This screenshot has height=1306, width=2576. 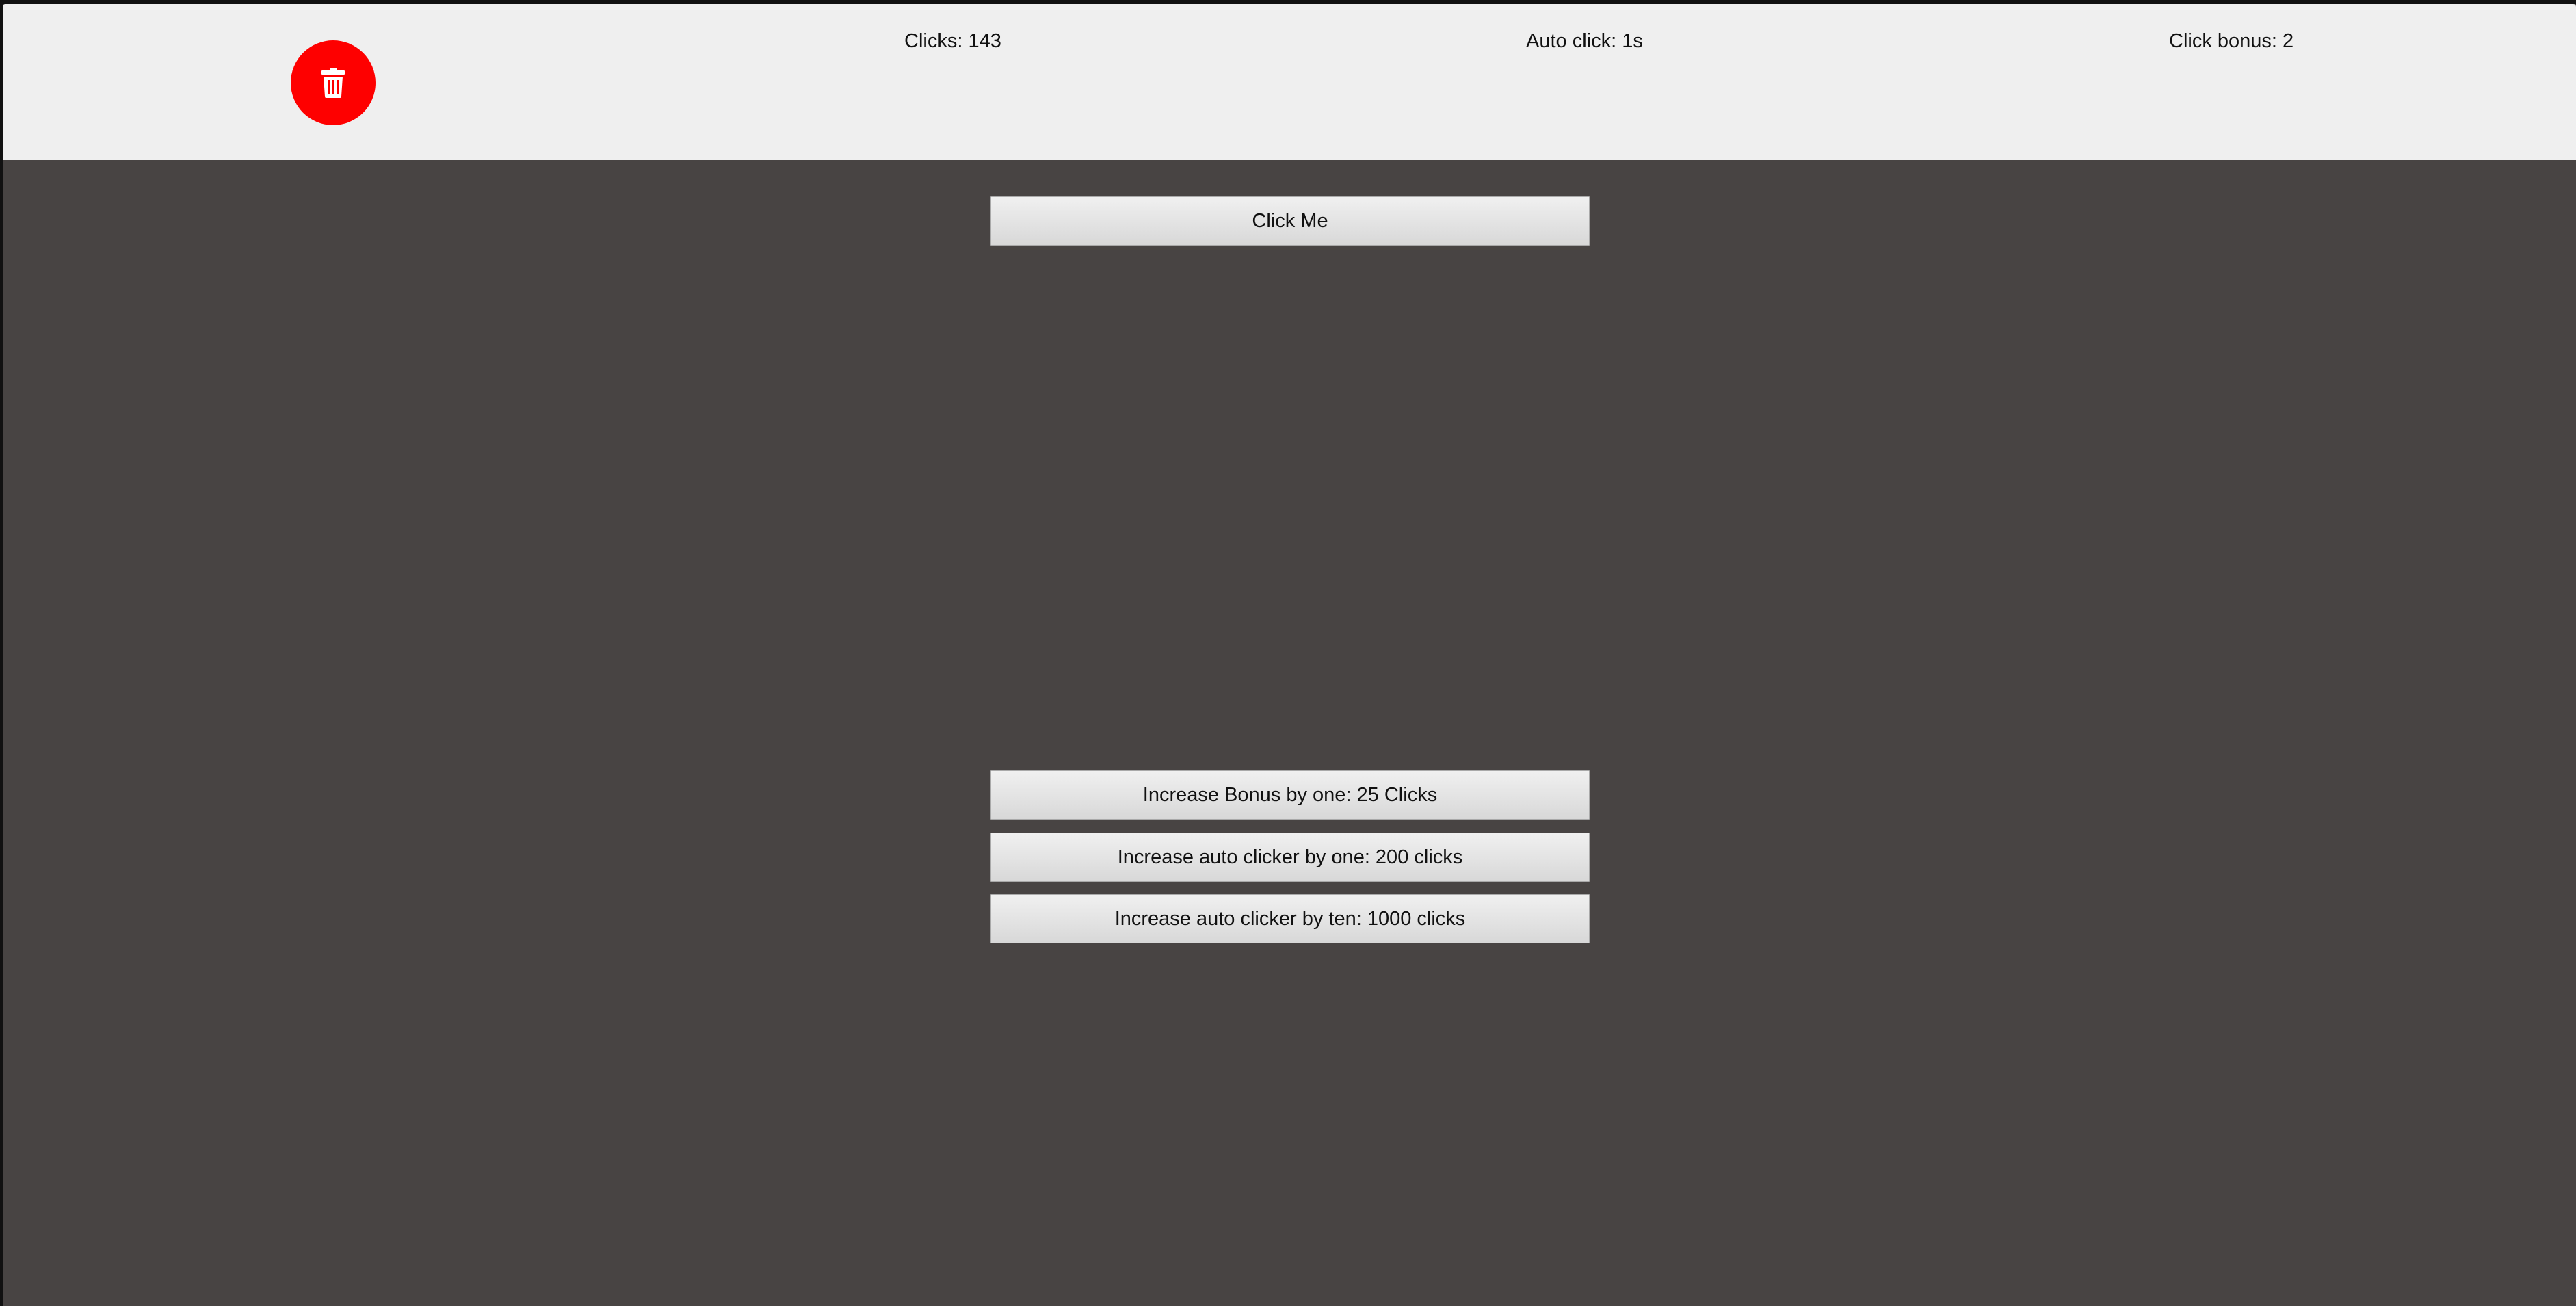 I want to click on click-bonus-value: Click bonus: 2, so click(x=2231, y=41).